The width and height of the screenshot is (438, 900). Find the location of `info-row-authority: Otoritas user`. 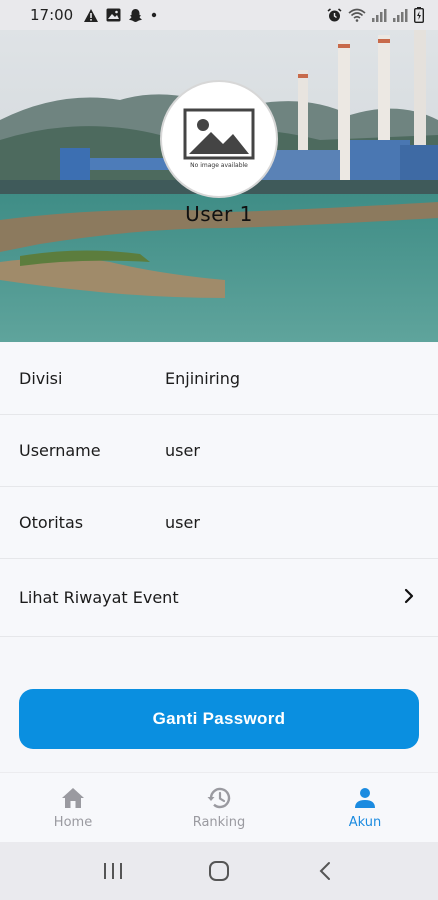

info-row-authority: Otoritas user is located at coordinates (219, 523).